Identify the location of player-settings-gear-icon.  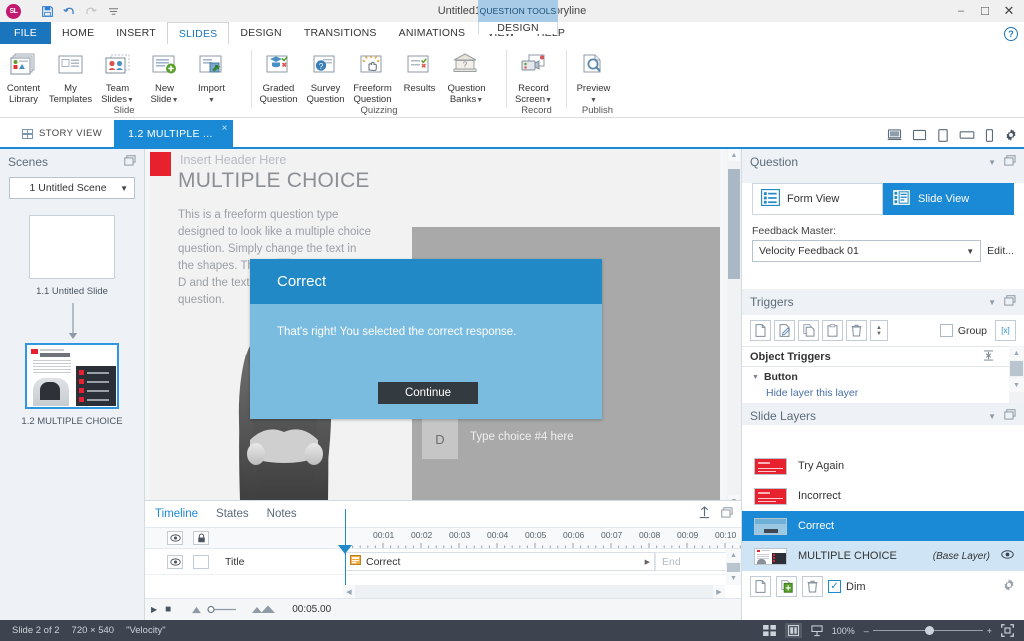
(1011, 135).